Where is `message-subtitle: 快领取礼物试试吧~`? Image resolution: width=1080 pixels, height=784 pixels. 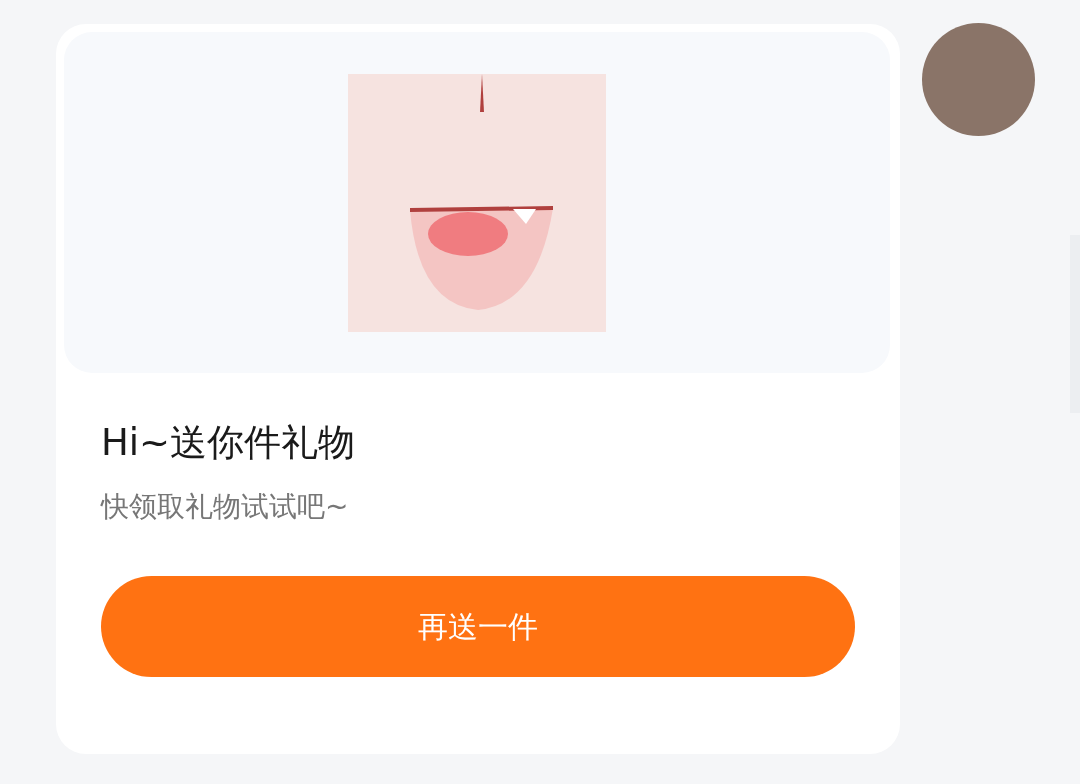
message-subtitle: 快领取礼物试试吧~ is located at coordinates (225, 507).